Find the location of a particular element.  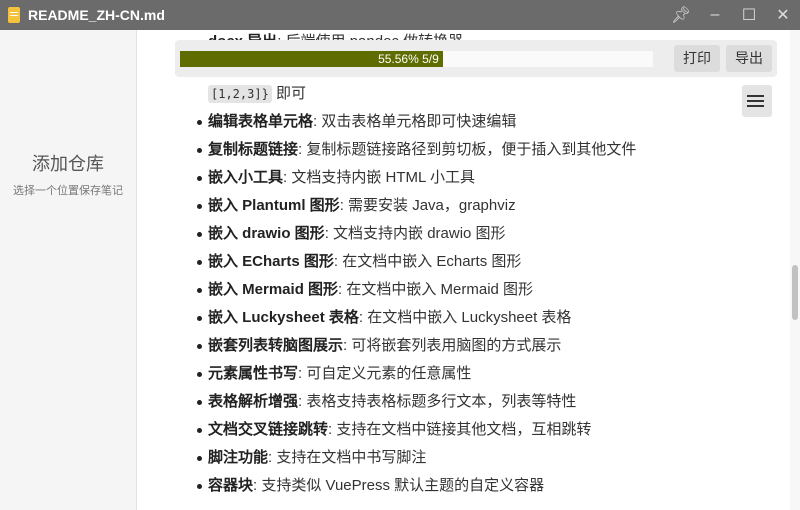

list-item: 脚注功能: 支持在文档中书写脚注 is located at coordinates (311, 458).